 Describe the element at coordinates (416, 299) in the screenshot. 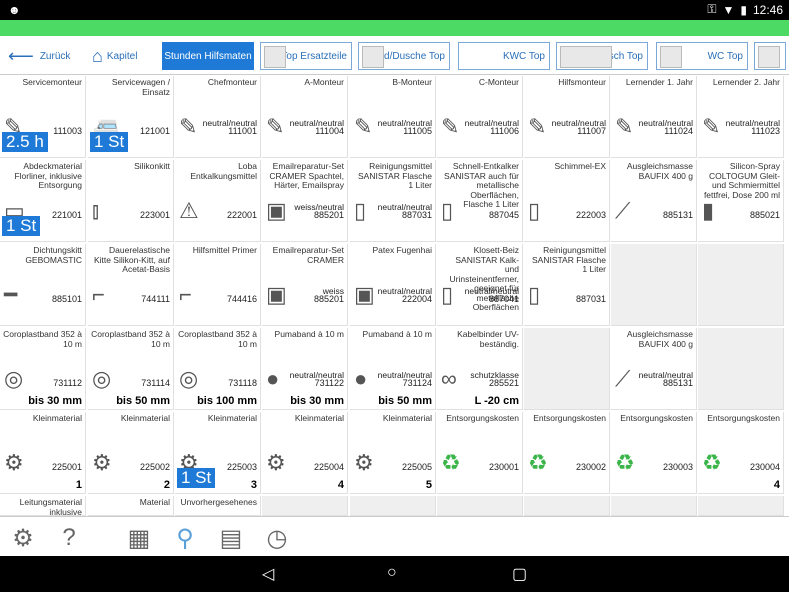

I see `tile-article-number: 222004` at that location.